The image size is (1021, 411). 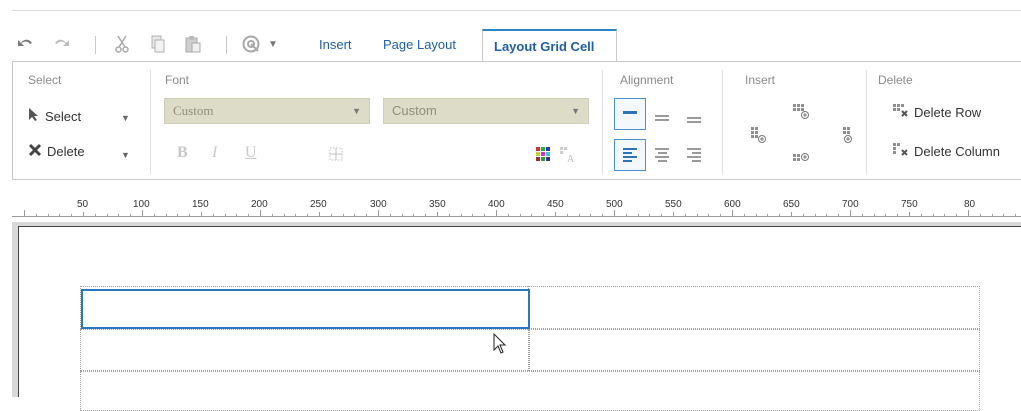 What do you see at coordinates (801, 114) in the screenshot?
I see `insert-row-above-icon` at bounding box center [801, 114].